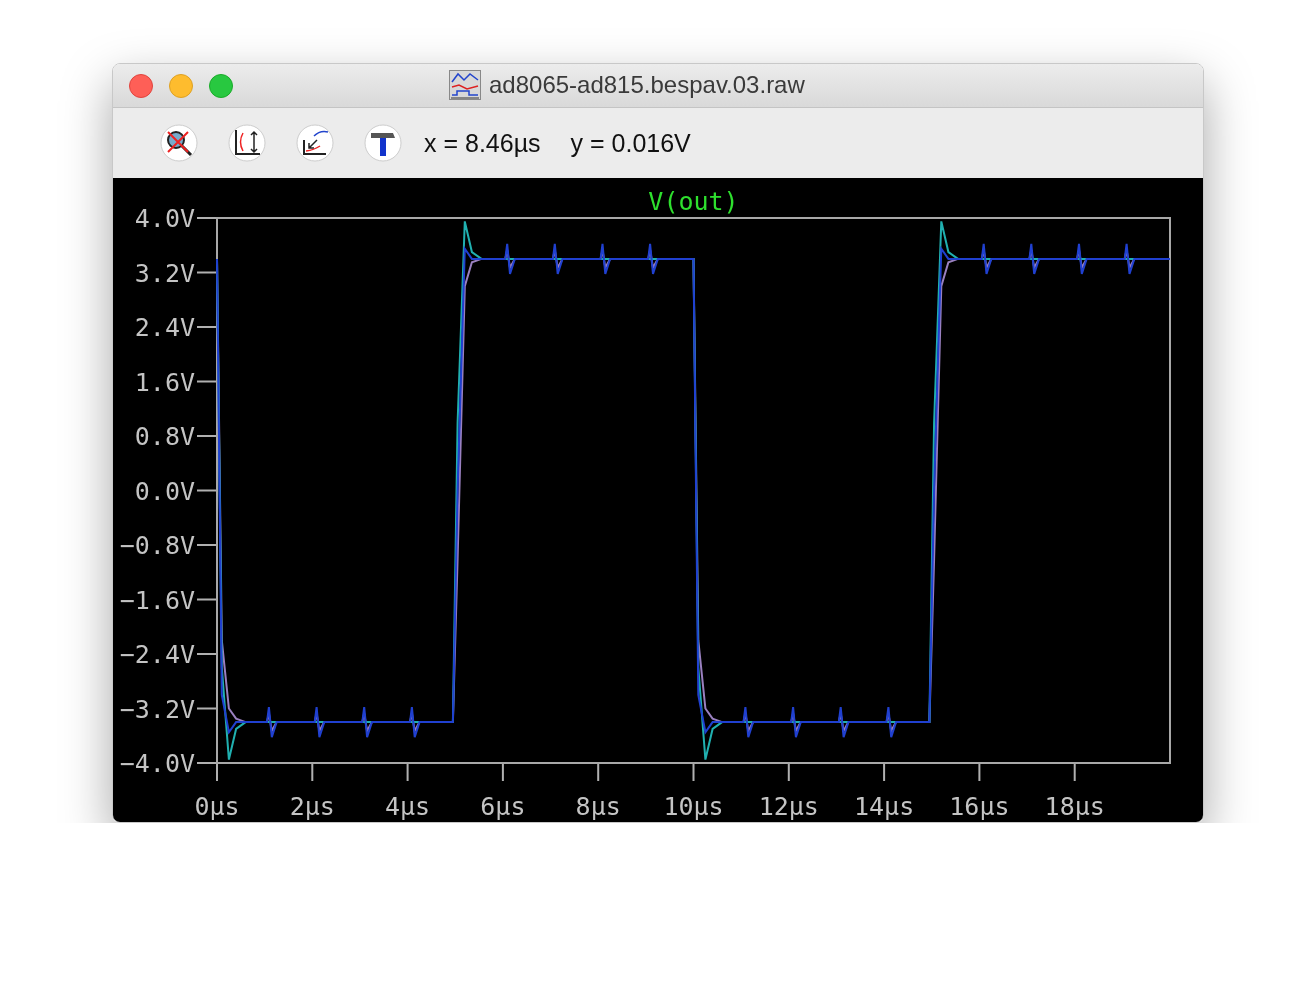 Image resolution: width=1316 pixels, height=982 pixels. What do you see at coordinates (217, 806) in the screenshot?
I see `x-tick-label: 0µs` at bounding box center [217, 806].